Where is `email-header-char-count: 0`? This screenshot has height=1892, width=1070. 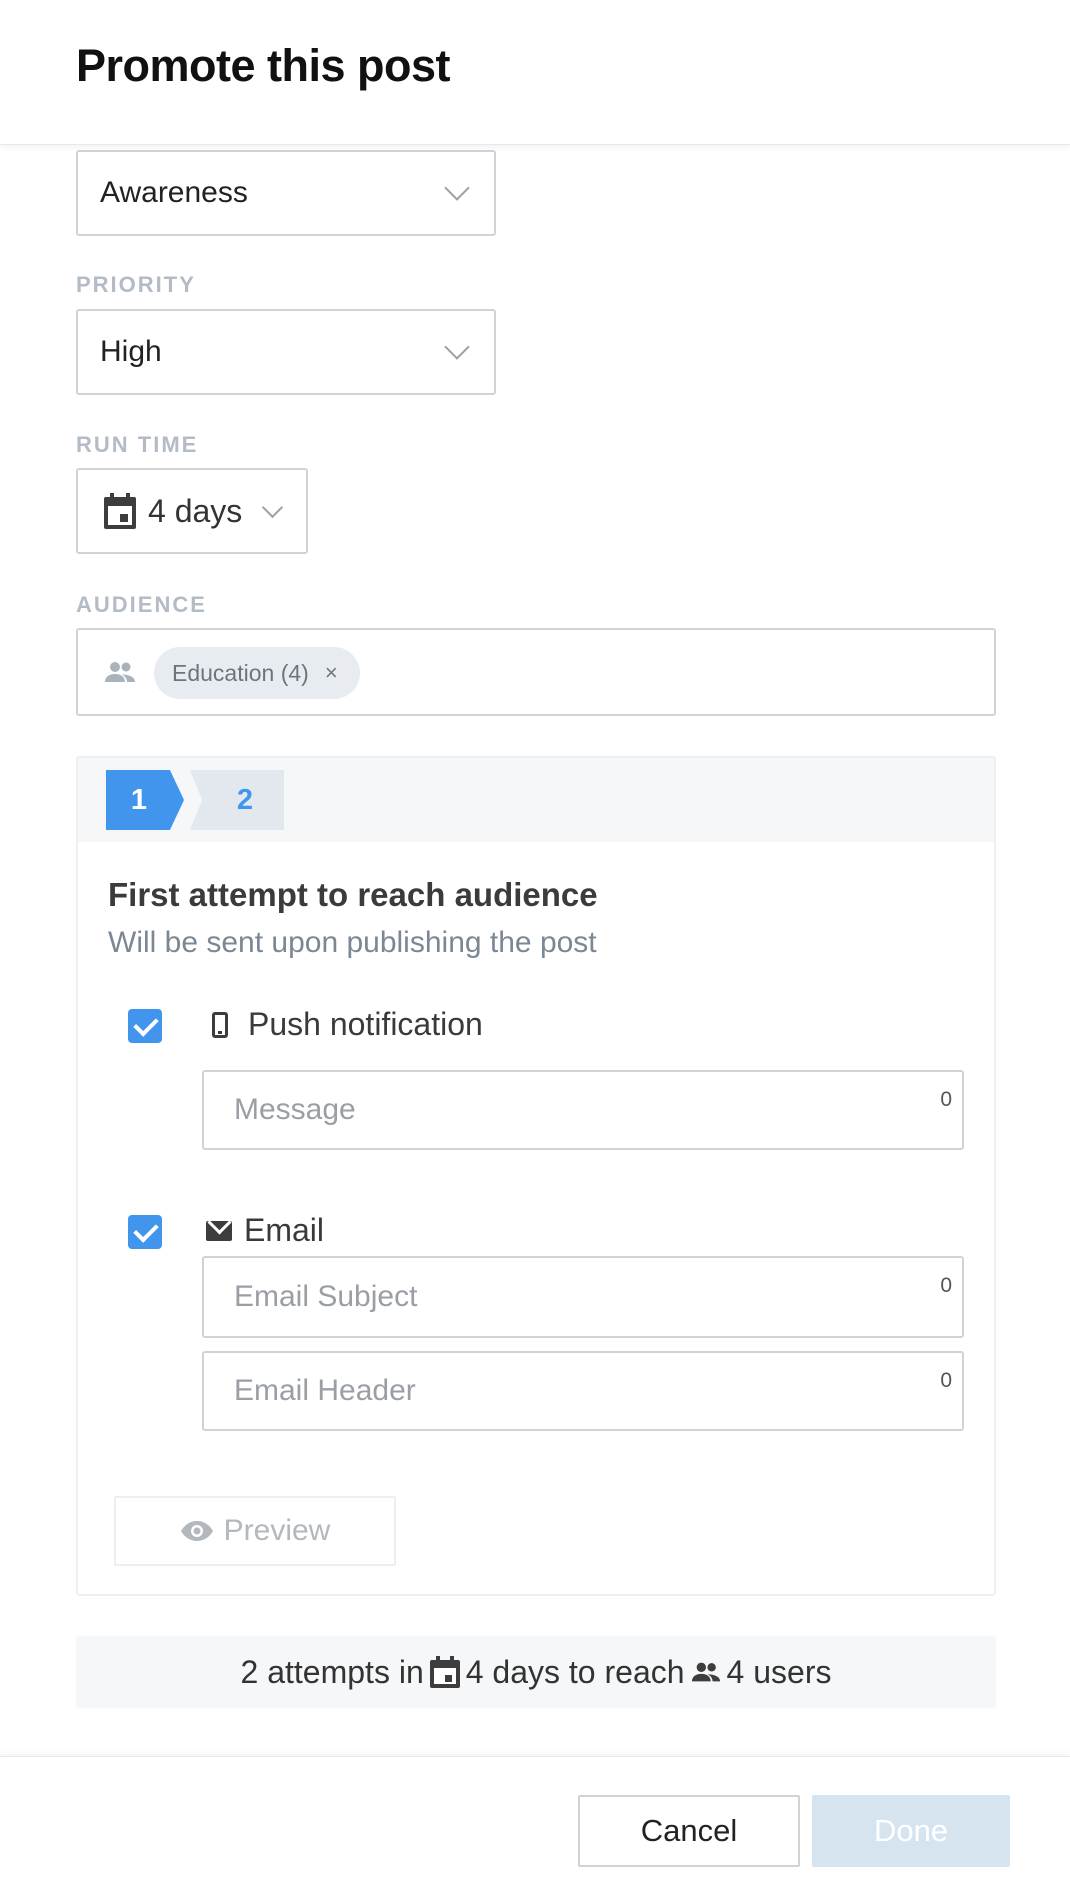 email-header-char-count: 0 is located at coordinates (946, 1380).